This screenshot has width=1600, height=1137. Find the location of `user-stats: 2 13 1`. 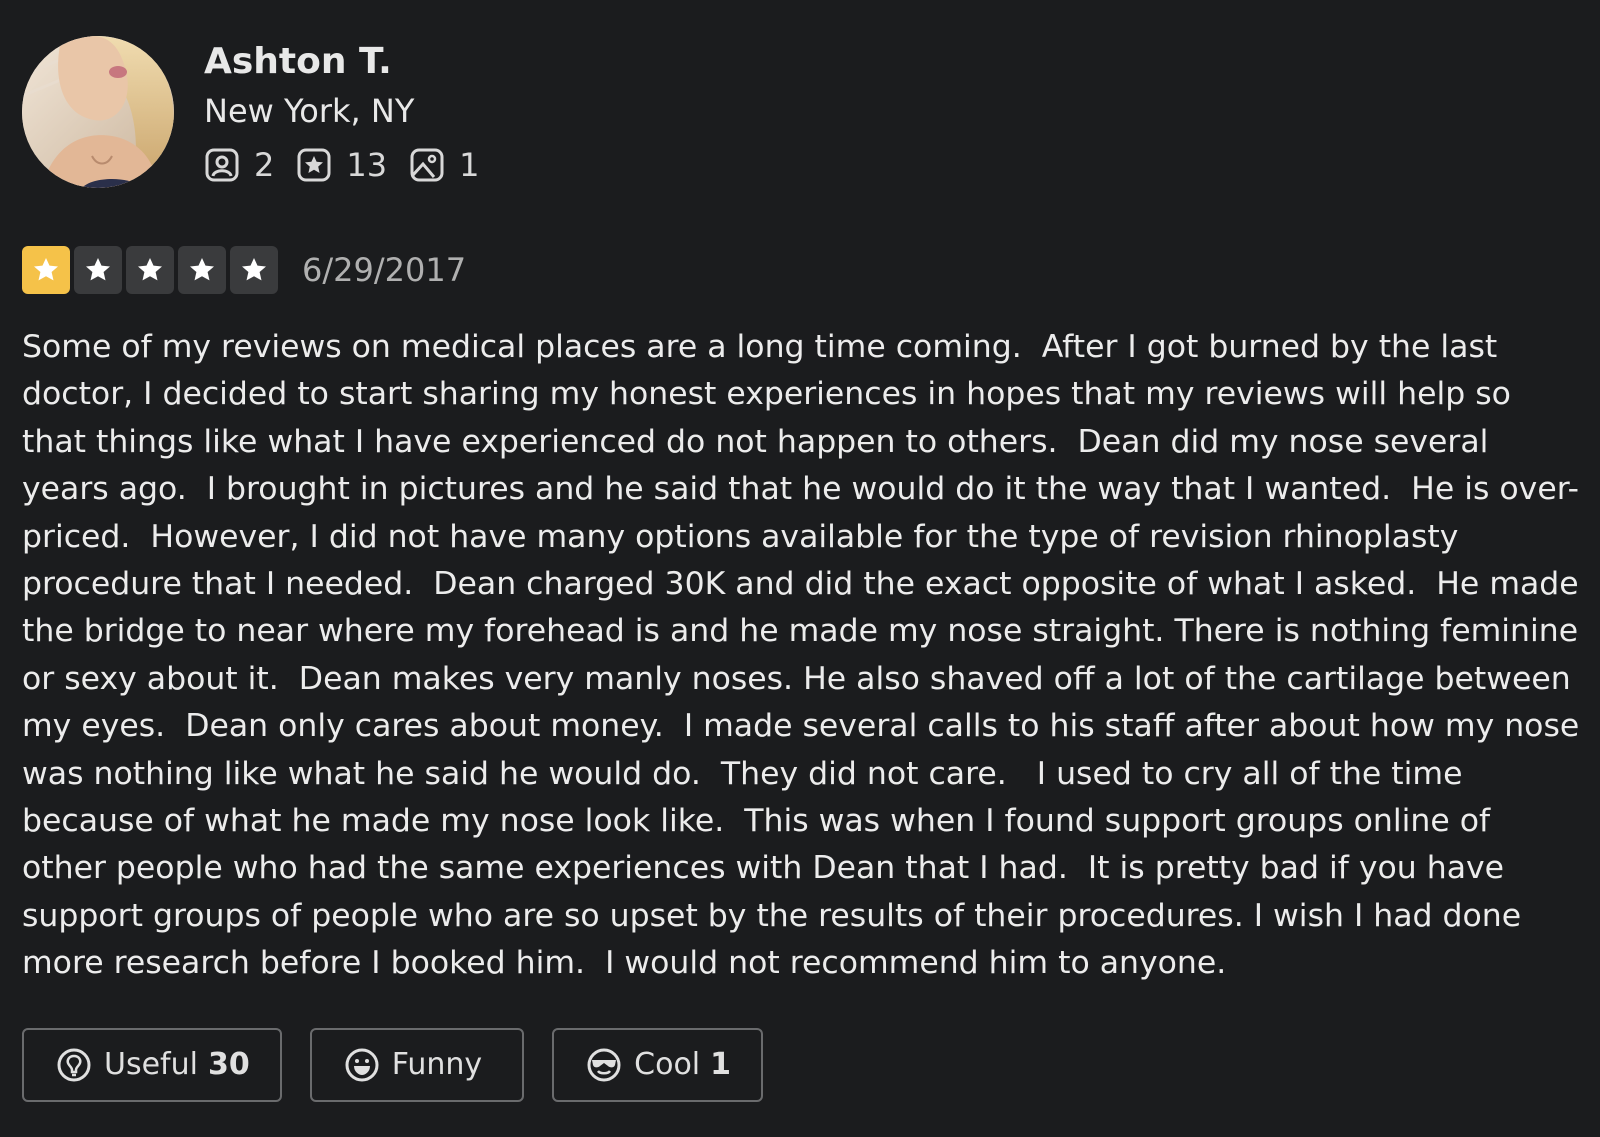

user-stats: 2 13 1 is located at coordinates (352, 165).